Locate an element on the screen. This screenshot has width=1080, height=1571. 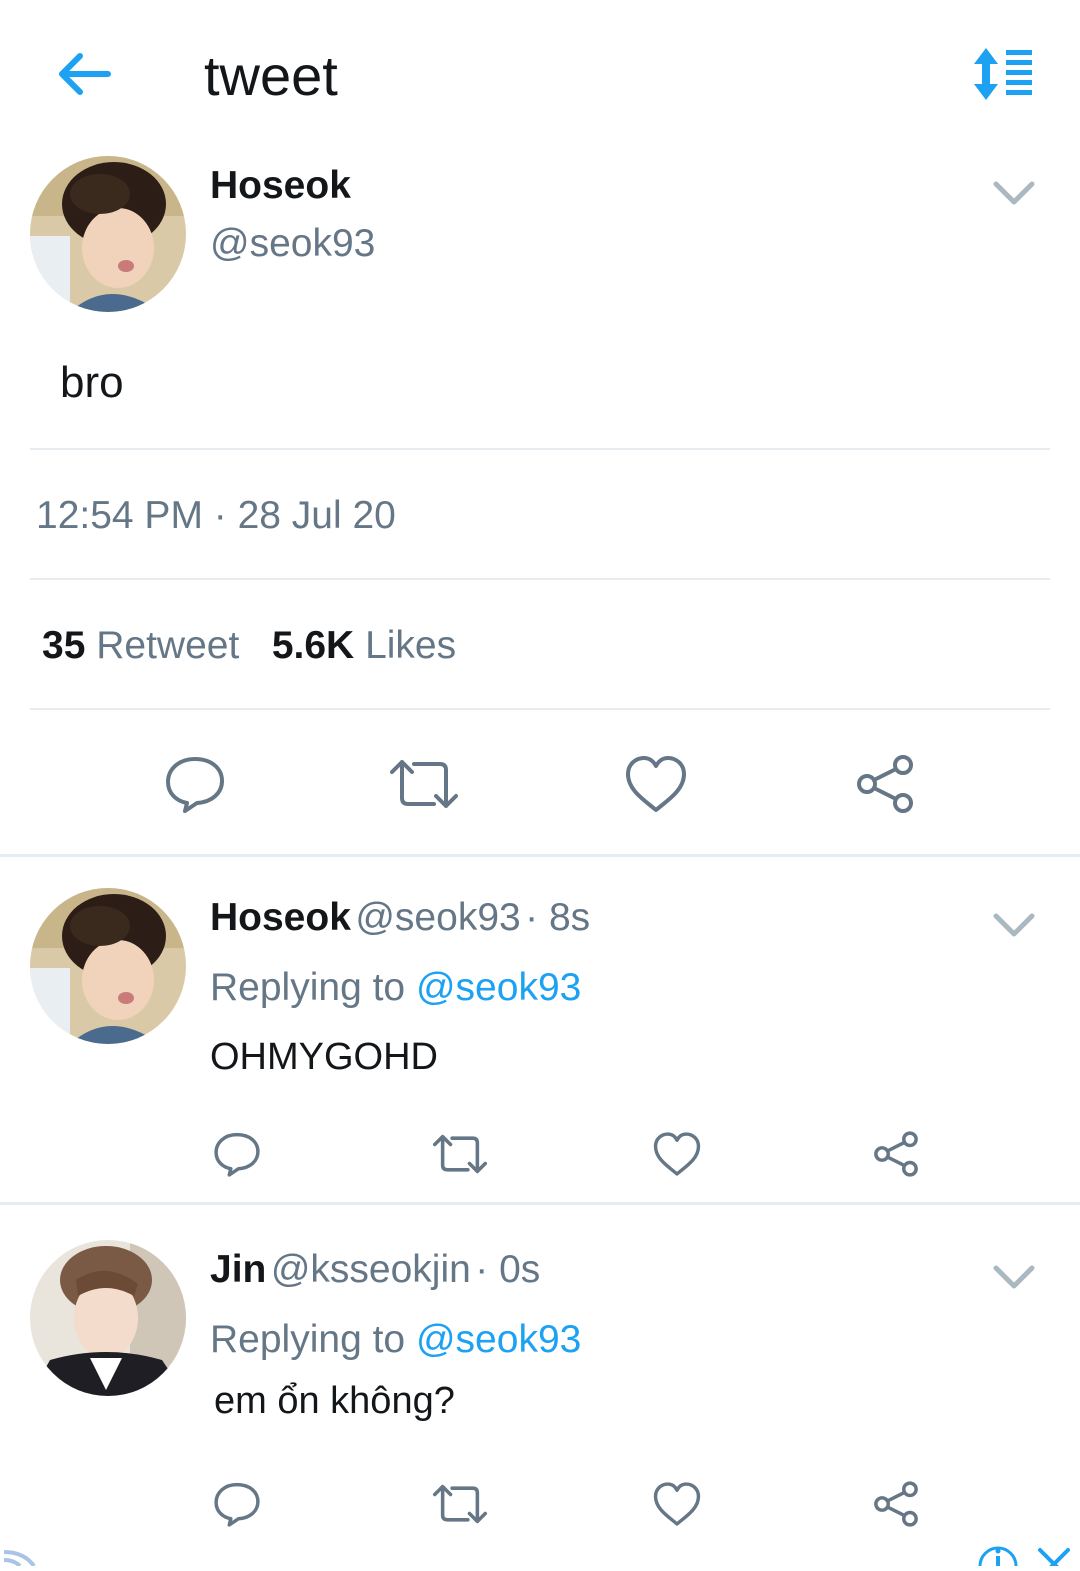
reply-text: em ổn không? is located at coordinates (334, 1401).